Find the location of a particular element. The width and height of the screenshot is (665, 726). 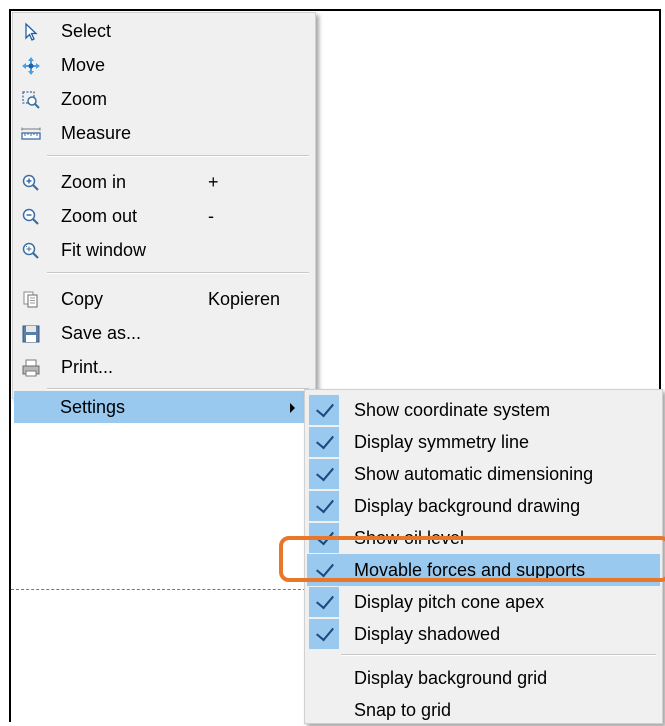

submenu-item-label: Display background grid is located at coordinates (451, 678).